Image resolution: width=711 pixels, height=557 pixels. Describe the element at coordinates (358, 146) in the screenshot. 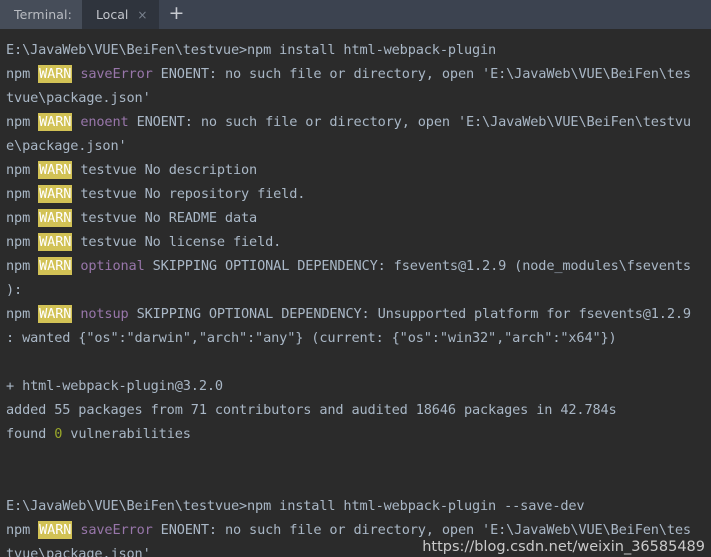

I see `terminal-line: e\package.json'` at that location.